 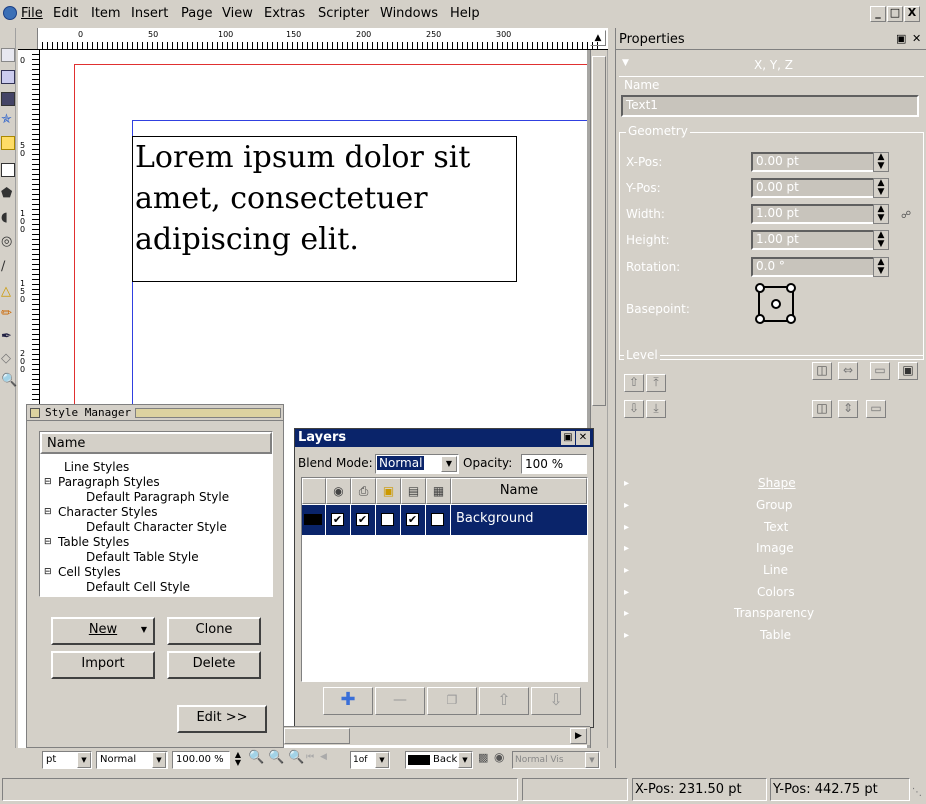 What do you see at coordinates (8, 242) in the screenshot?
I see `spiral-icon: ◎` at bounding box center [8, 242].